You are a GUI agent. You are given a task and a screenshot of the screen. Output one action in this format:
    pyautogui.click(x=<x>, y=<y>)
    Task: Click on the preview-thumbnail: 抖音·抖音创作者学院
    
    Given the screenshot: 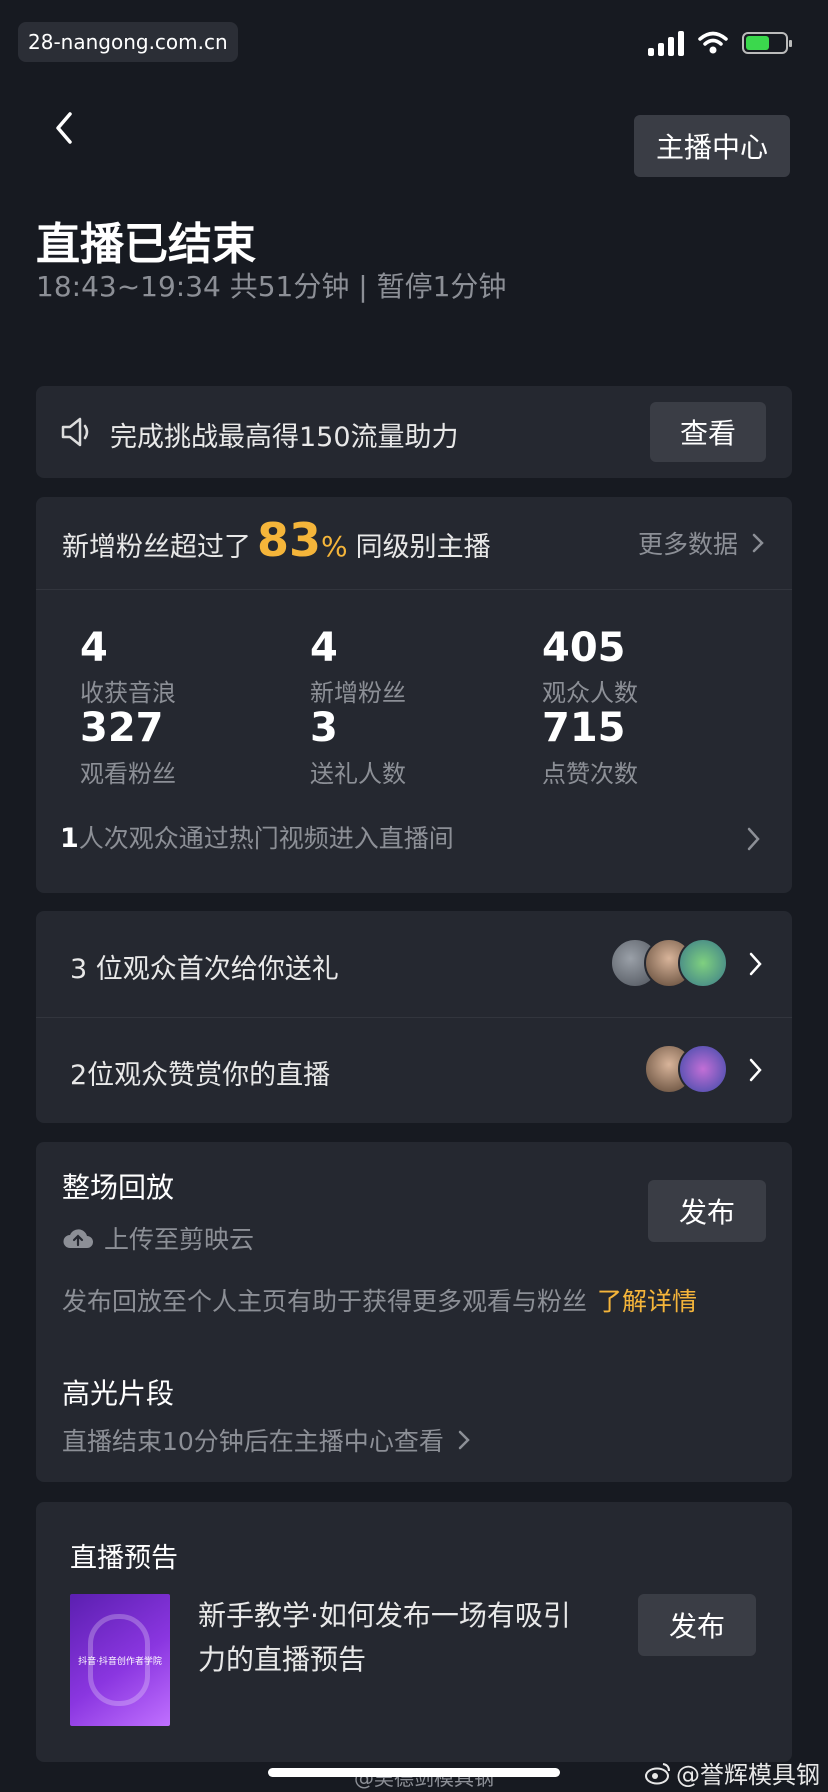 What is the action you would take?
    pyautogui.click(x=120, y=1660)
    